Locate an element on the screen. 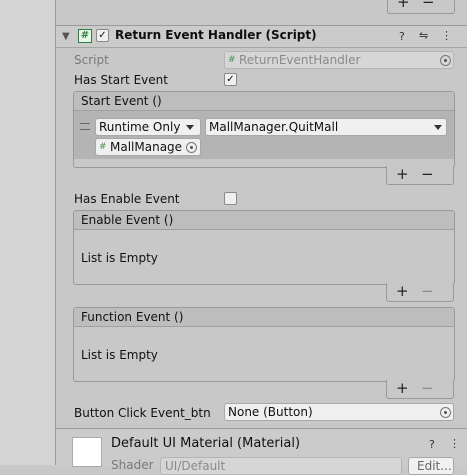  has-start-event-checkbox: ✓ is located at coordinates (230, 79).